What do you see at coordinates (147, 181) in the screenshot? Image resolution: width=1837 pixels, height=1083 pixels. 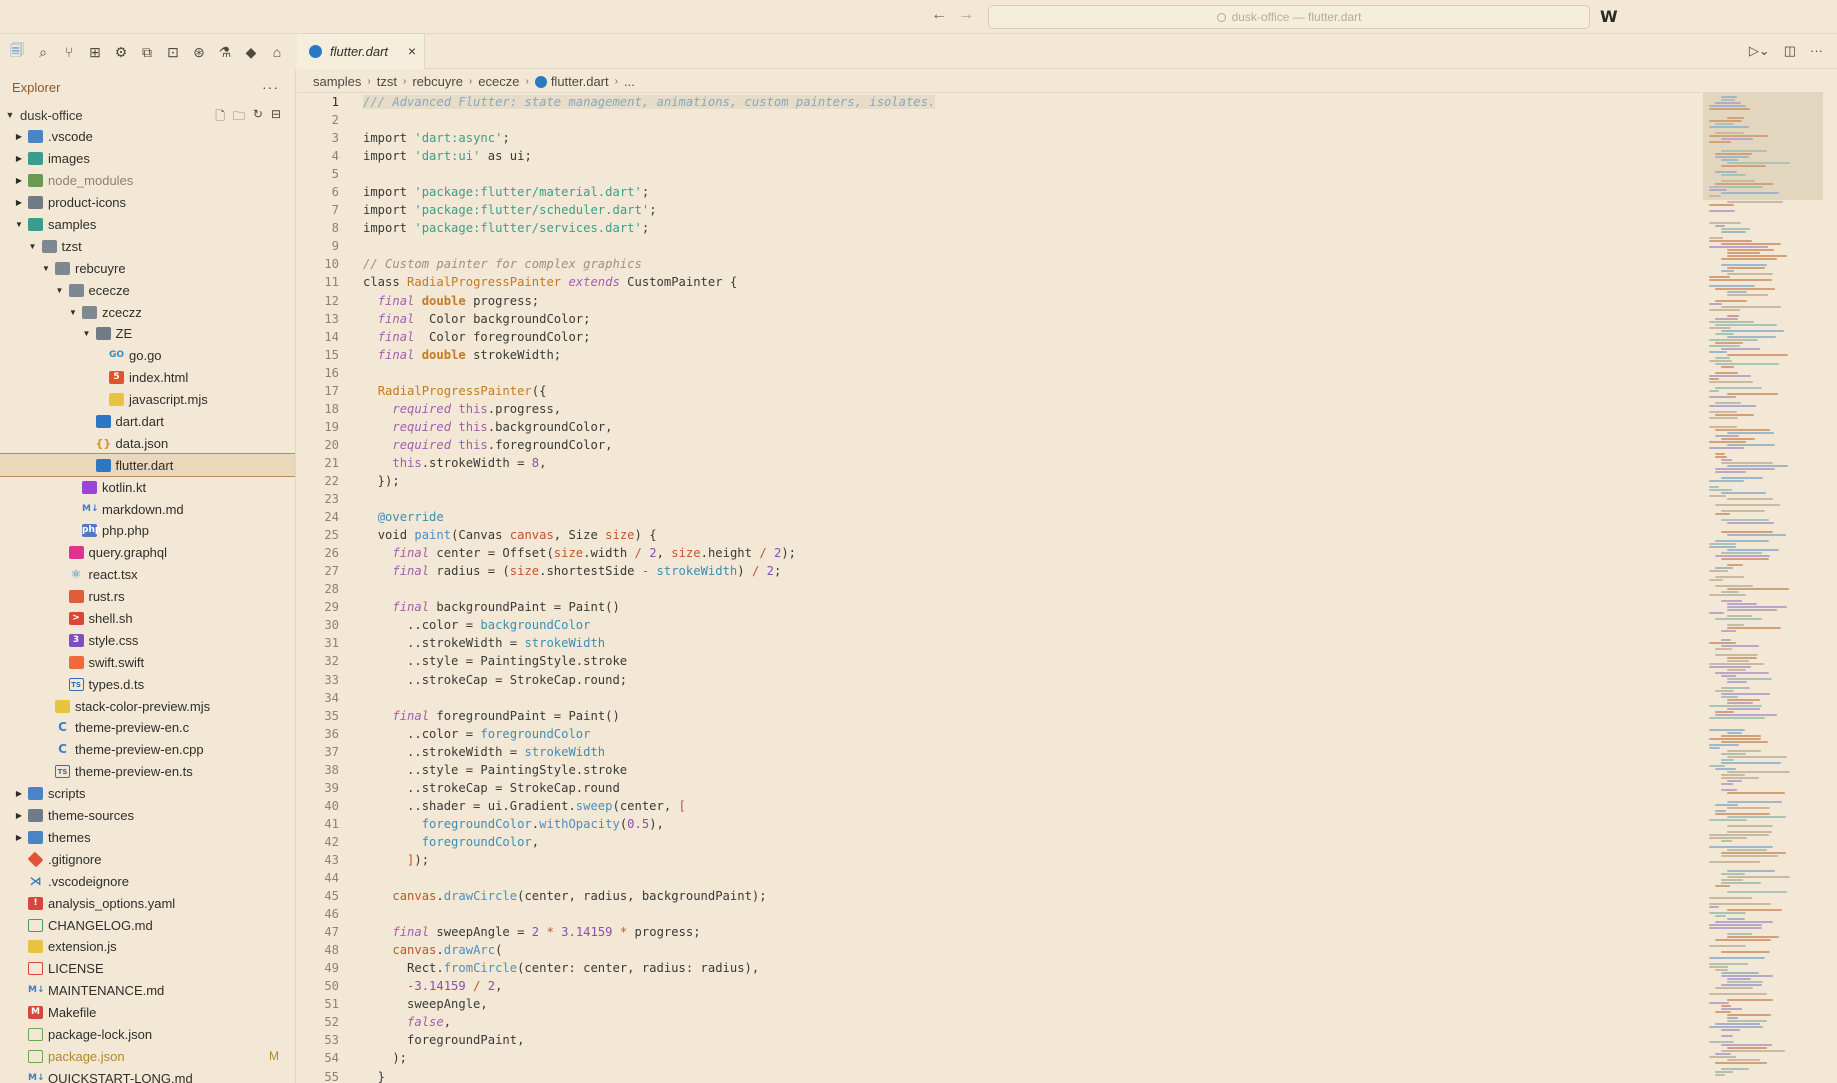 I see `tree-item: ▶ node_modules` at bounding box center [147, 181].